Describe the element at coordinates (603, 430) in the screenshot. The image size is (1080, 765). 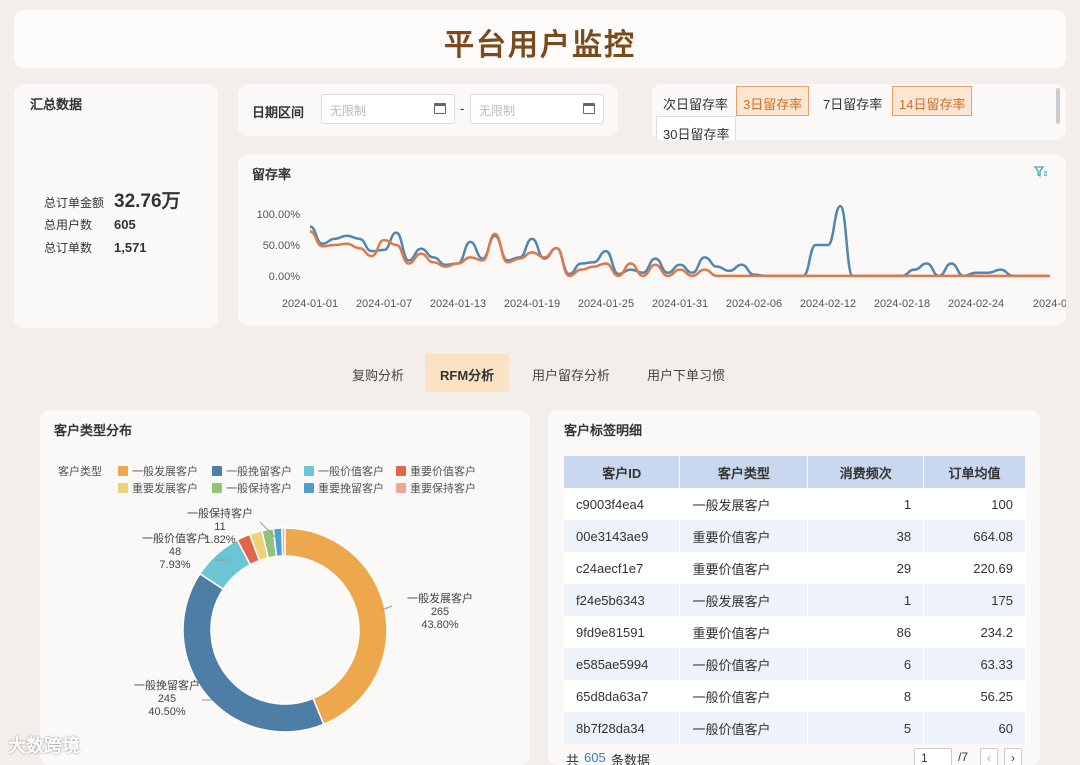
I see `table-title: 客户标签明细` at that location.